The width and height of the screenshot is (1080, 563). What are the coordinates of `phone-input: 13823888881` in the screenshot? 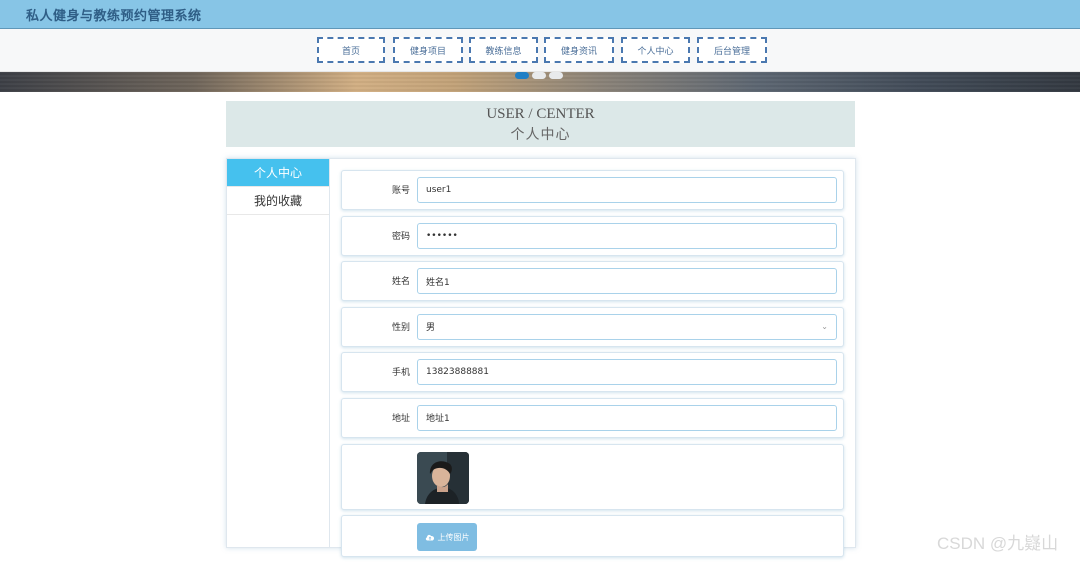 It's located at (627, 372).